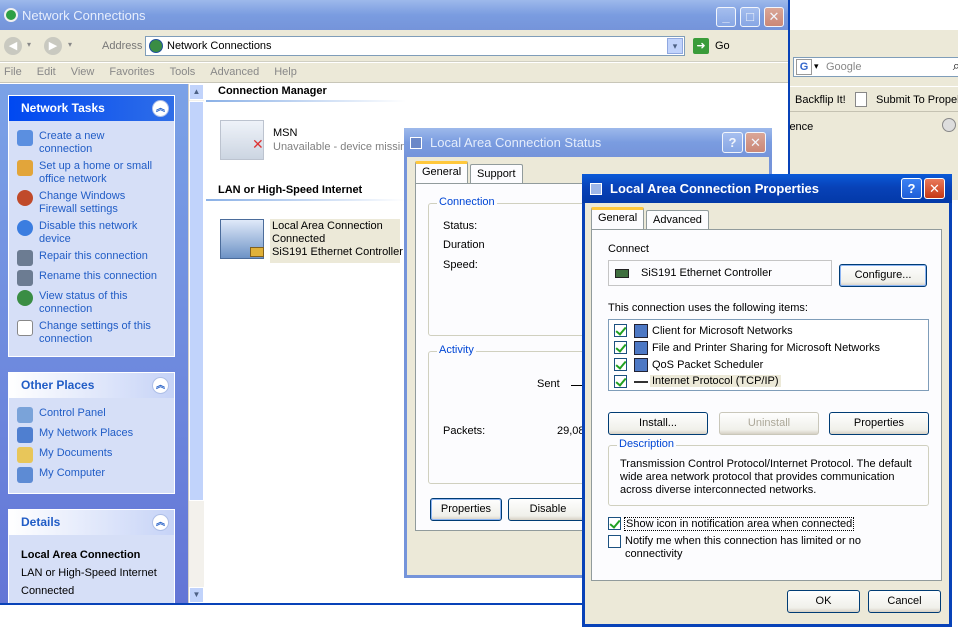  Describe the element at coordinates (934, 188) in the screenshot. I see `properties-close-button: ✕` at that location.